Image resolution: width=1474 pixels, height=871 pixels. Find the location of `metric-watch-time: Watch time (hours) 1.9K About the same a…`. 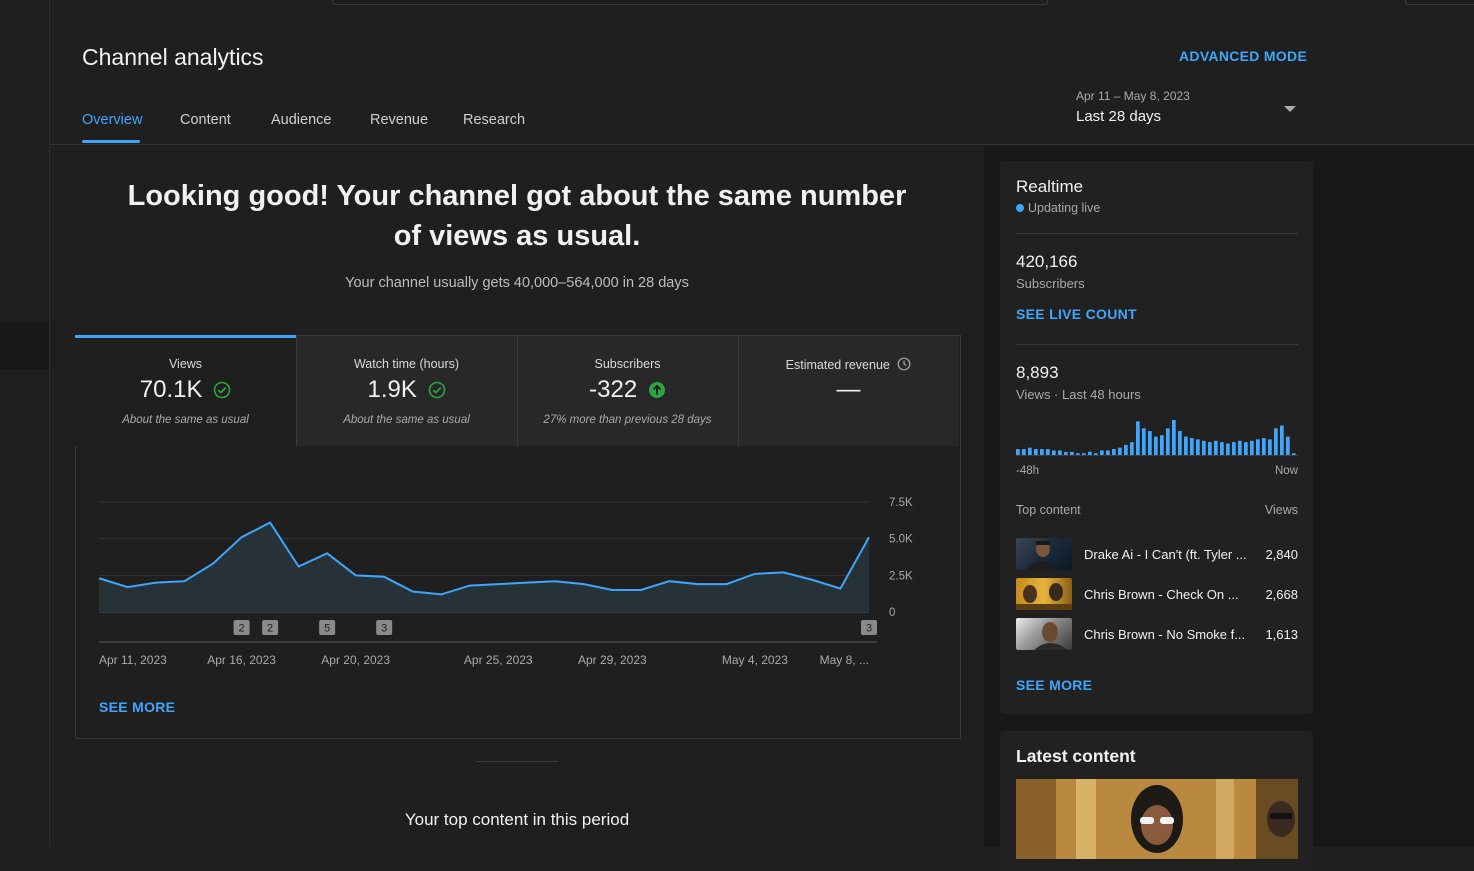

metric-watch-time: Watch time (hours) 1.9K About the same a… is located at coordinates (406, 391).